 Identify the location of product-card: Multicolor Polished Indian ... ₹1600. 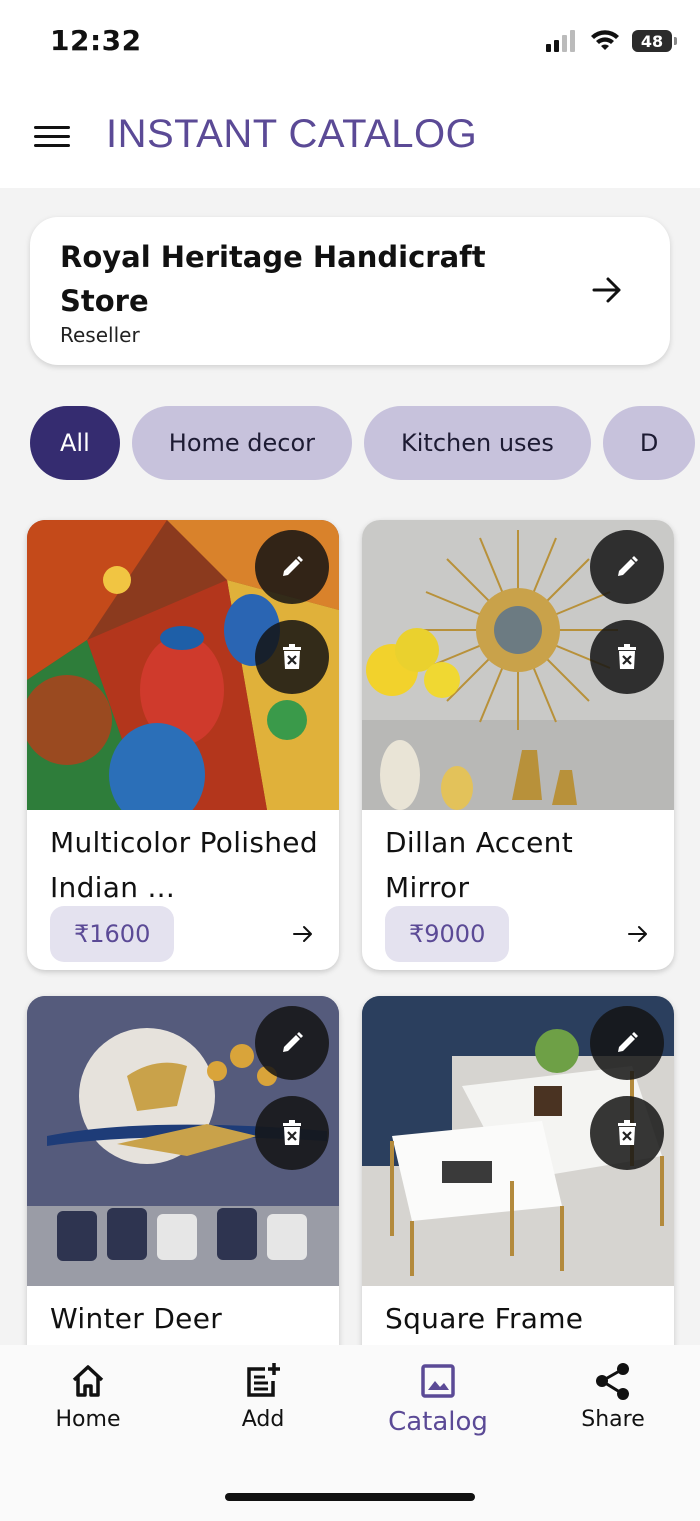
(183, 745).